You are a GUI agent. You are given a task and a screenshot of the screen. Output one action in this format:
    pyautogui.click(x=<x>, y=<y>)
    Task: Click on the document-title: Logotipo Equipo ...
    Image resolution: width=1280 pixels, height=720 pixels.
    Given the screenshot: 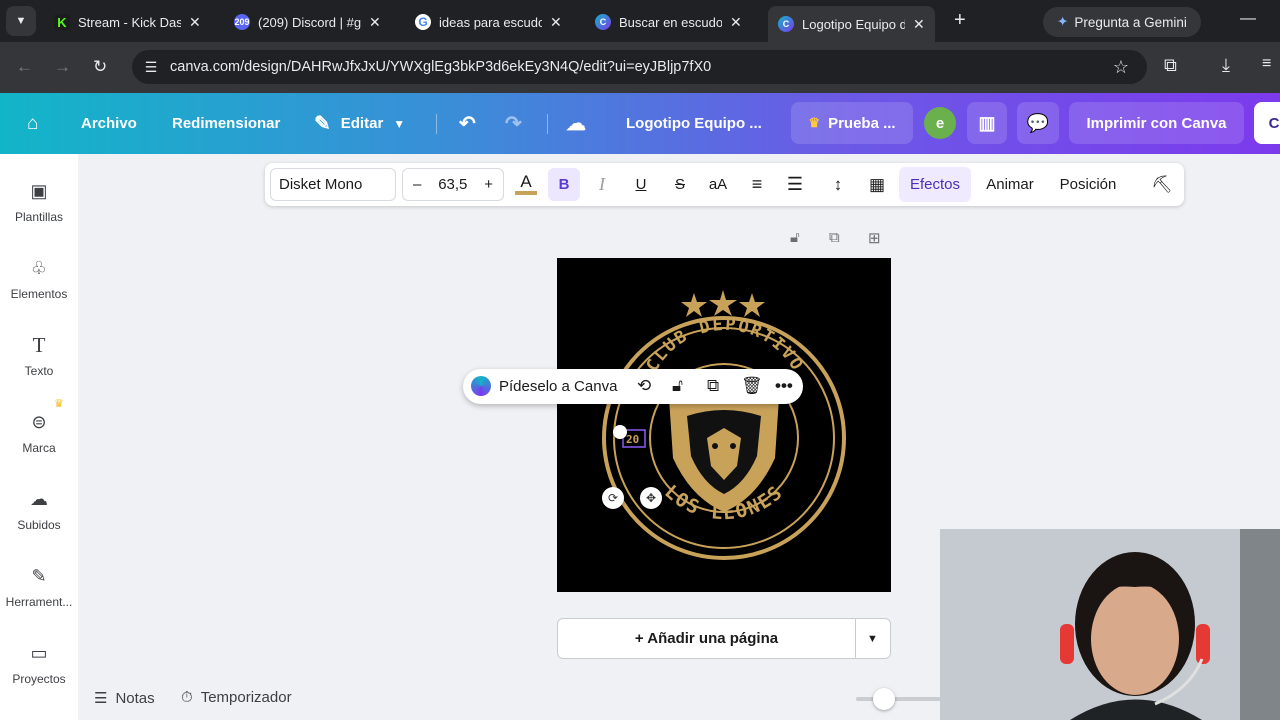 What is the action you would take?
    pyautogui.click(x=694, y=123)
    